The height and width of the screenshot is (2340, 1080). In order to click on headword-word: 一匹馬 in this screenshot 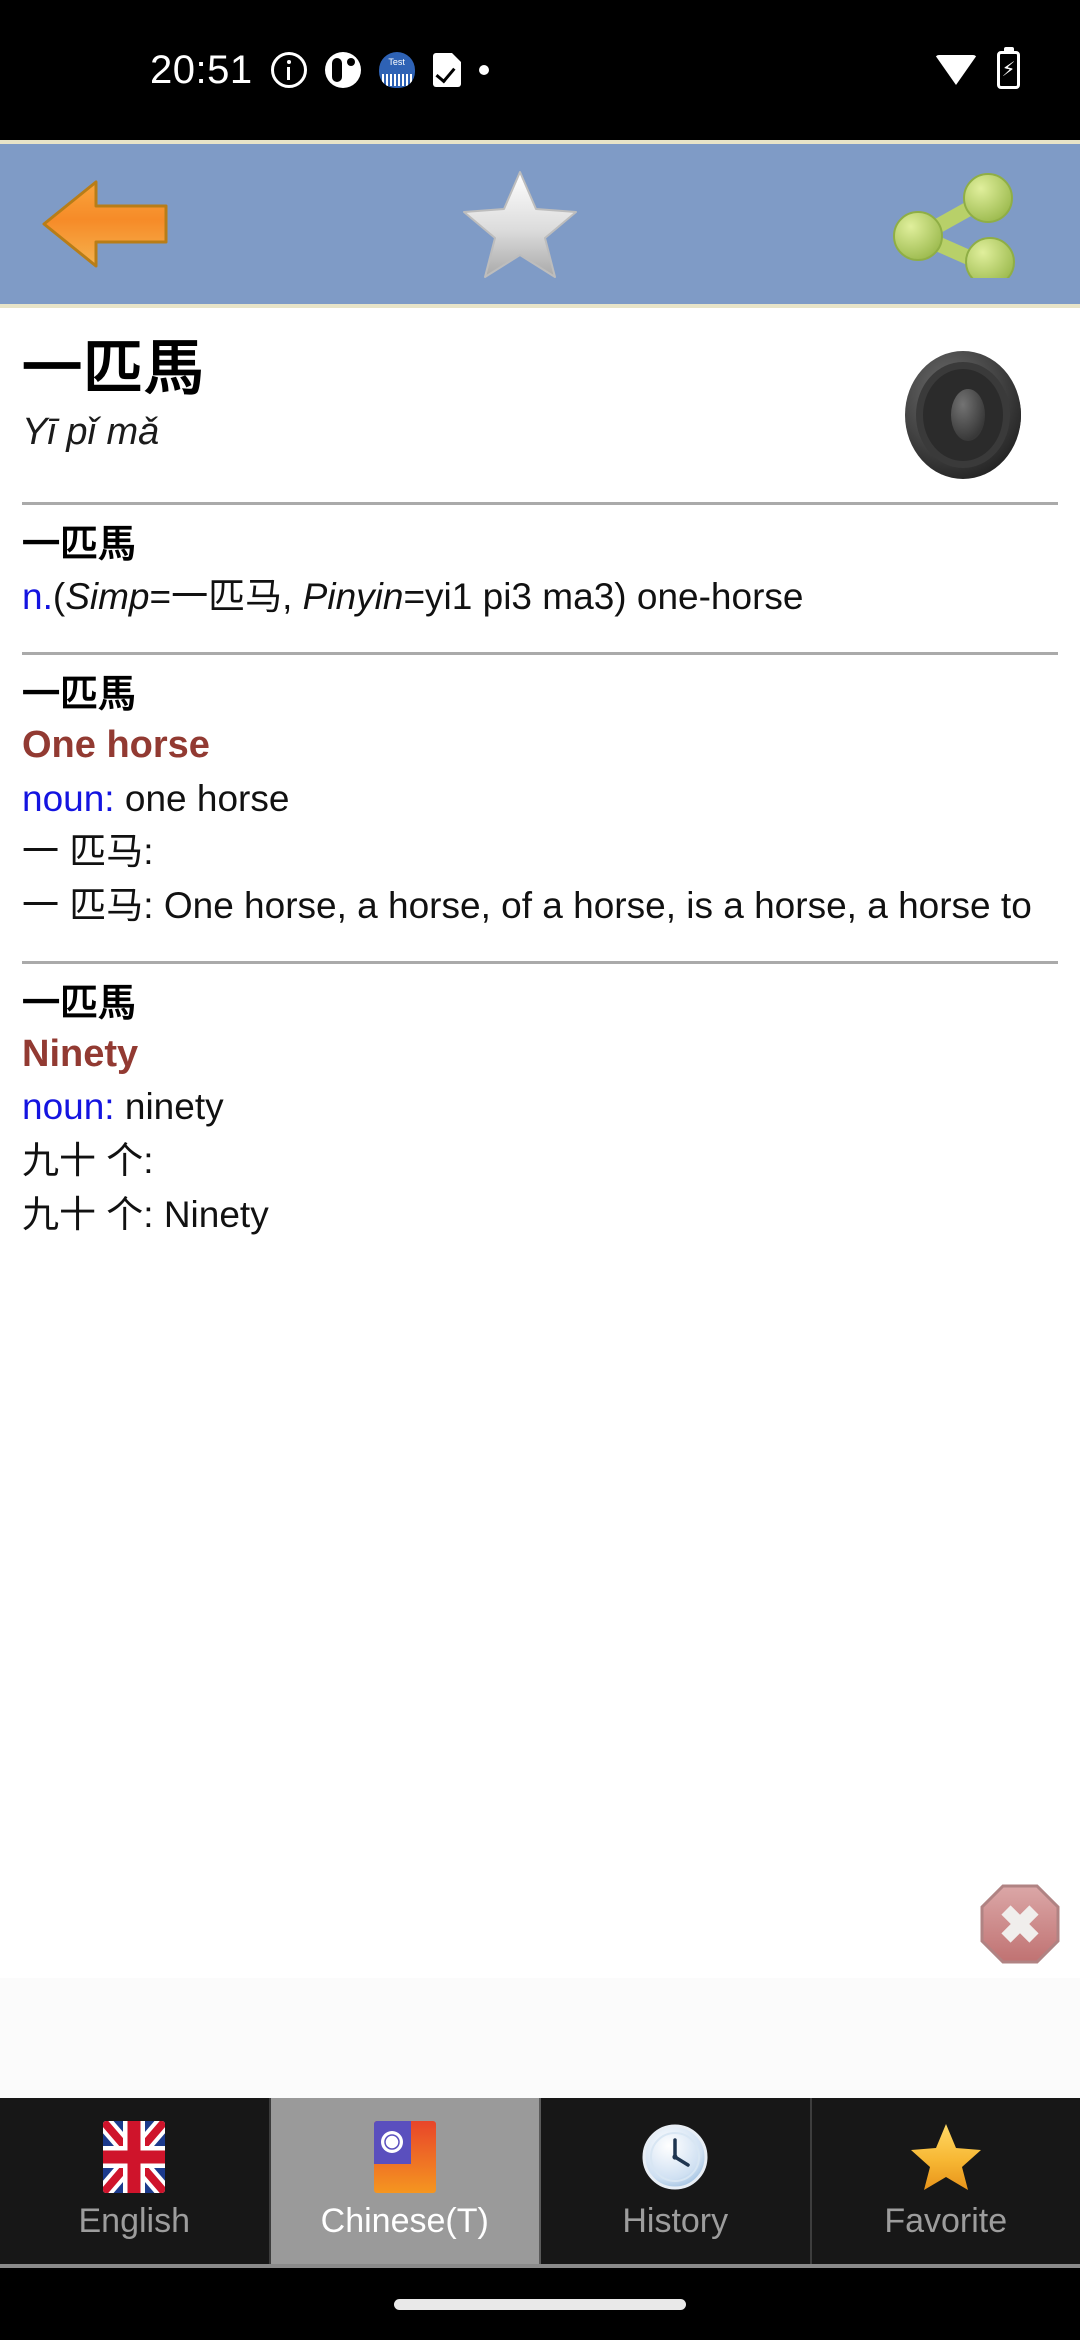, I will do `click(113, 368)`.